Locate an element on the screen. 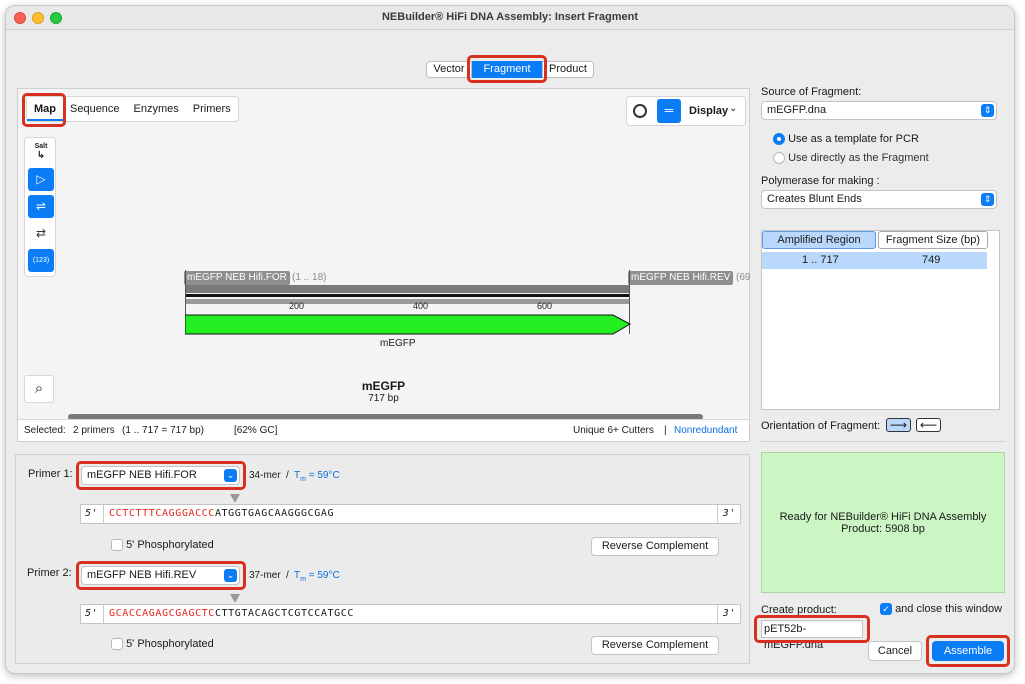 Image resolution: width=1025 pixels, height=684 pixels. primer2-select: mEGFP NEB Hifi.REV ⌄ is located at coordinates (160, 575).